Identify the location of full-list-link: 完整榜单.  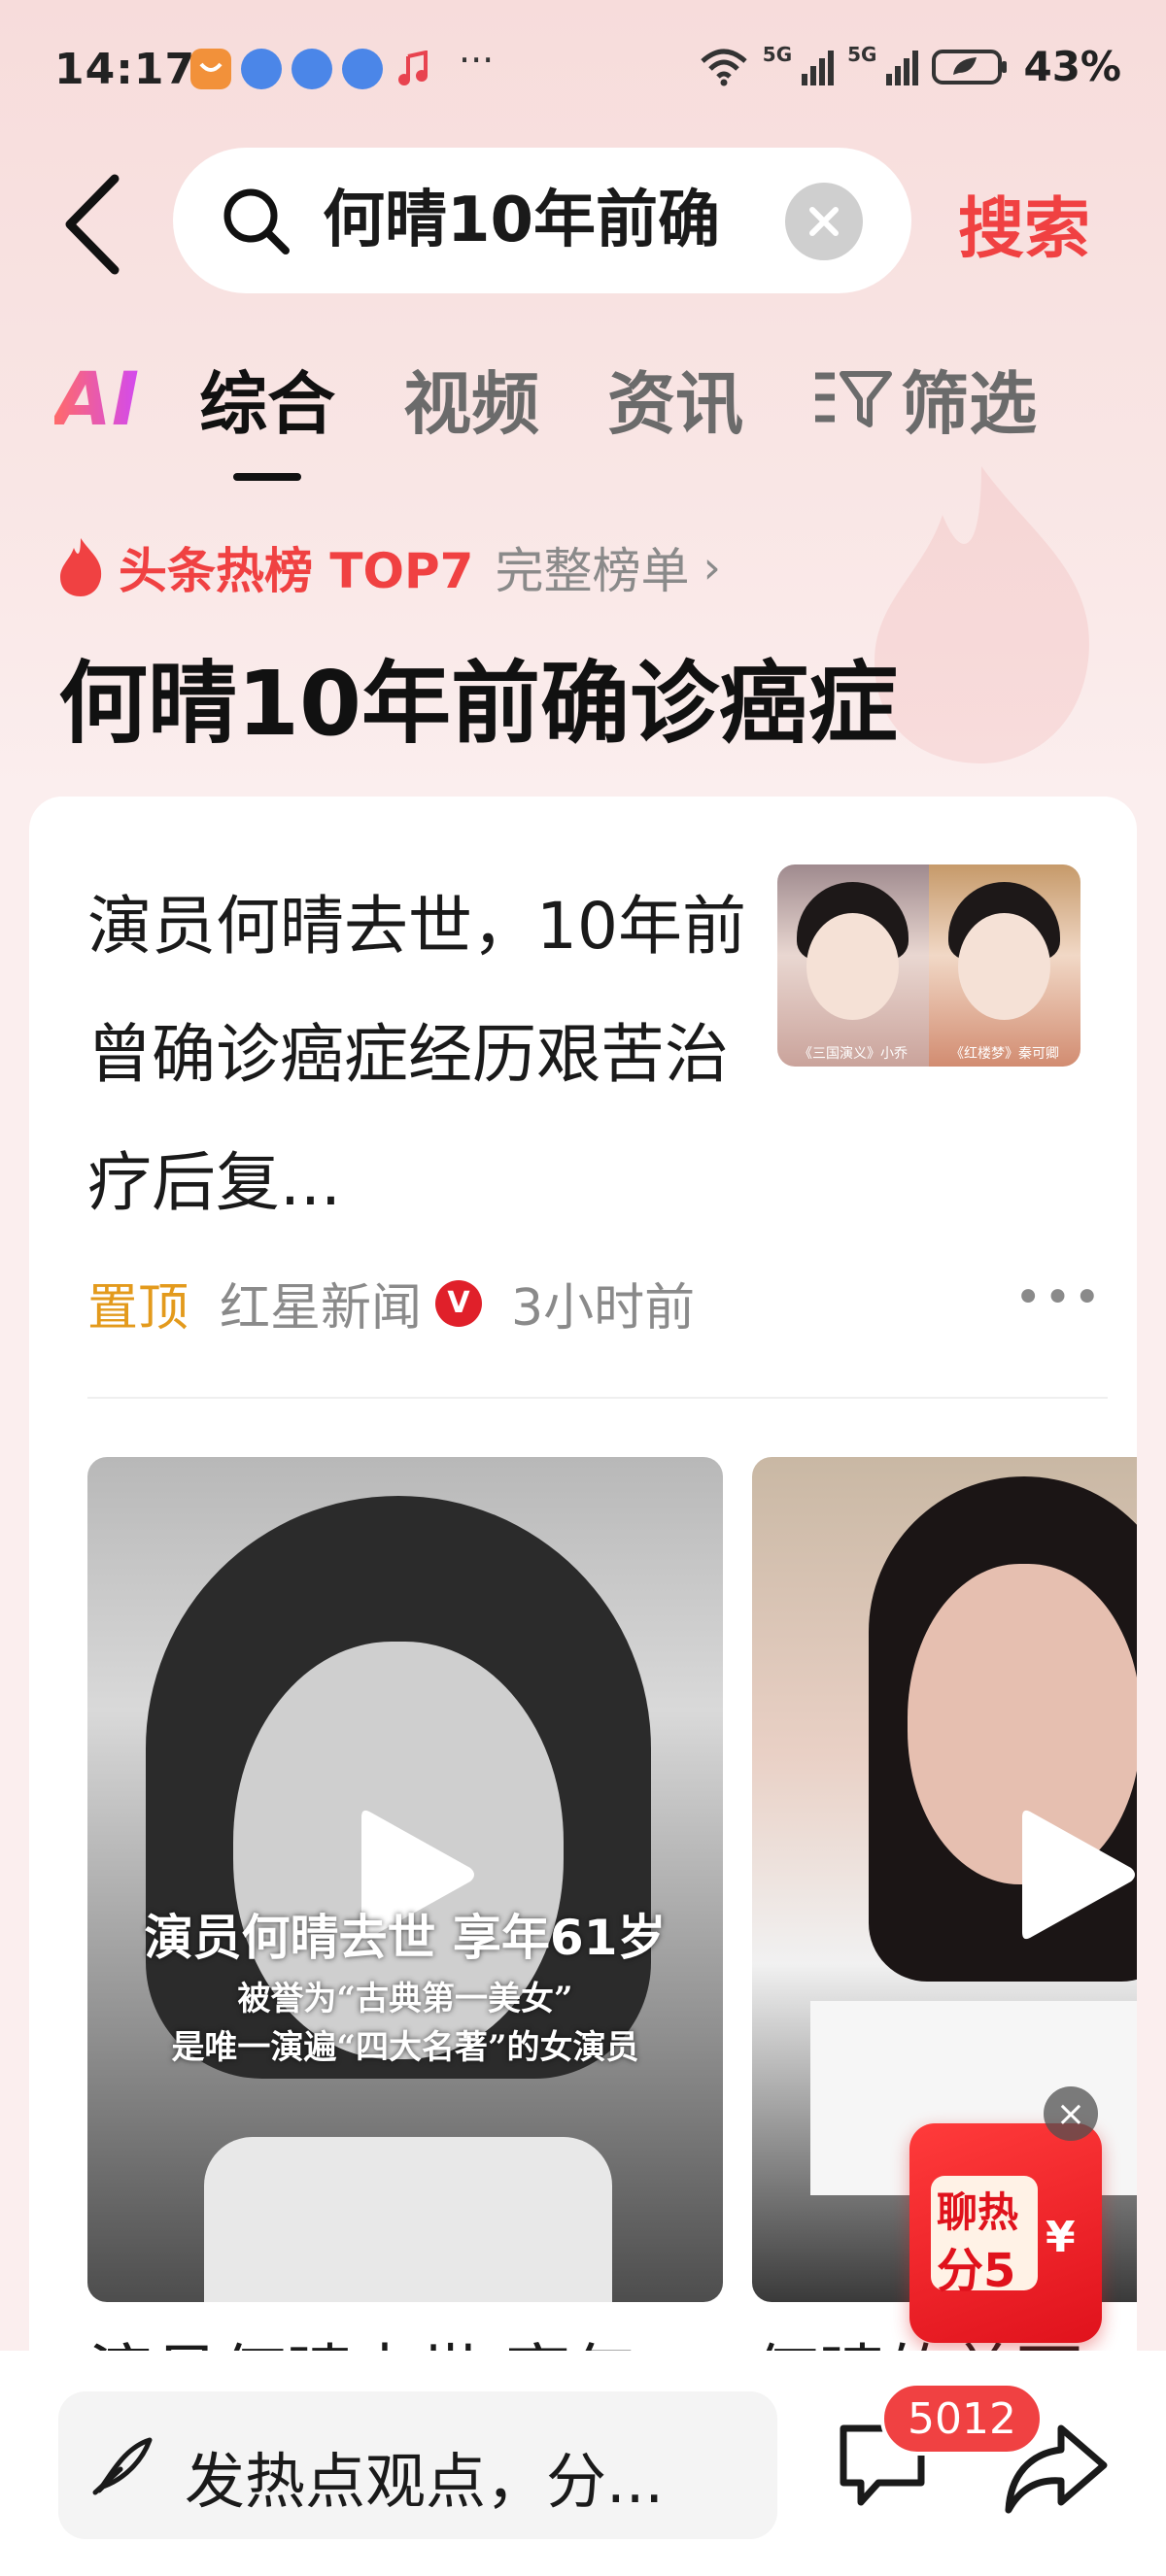
(592, 567).